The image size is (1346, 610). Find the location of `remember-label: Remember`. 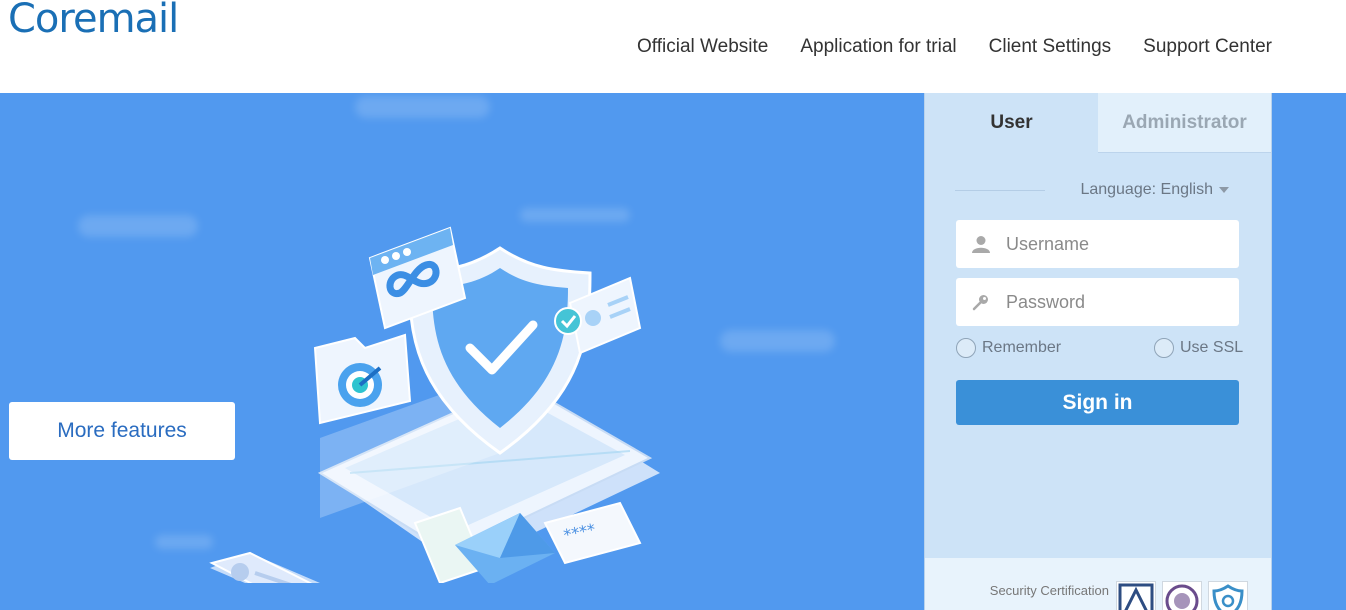

remember-label: Remember is located at coordinates (1022, 347).